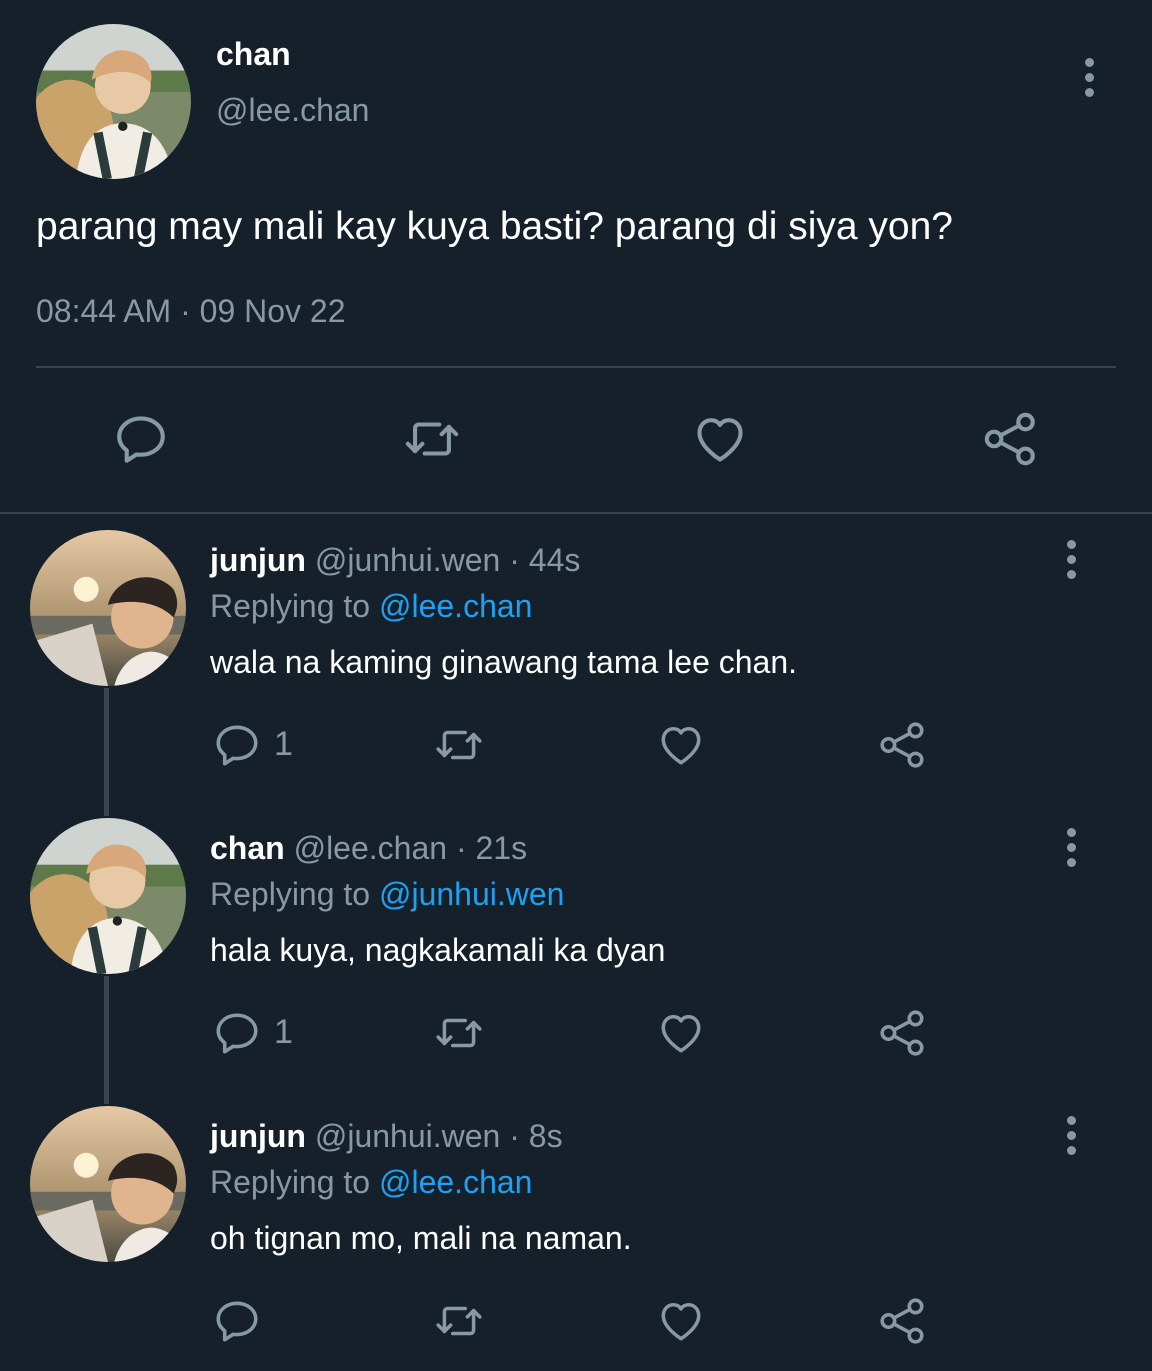  Describe the element at coordinates (504, 662) in the screenshot. I see `reply-text: wala na kaming ginawang tama lee chan.` at that location.